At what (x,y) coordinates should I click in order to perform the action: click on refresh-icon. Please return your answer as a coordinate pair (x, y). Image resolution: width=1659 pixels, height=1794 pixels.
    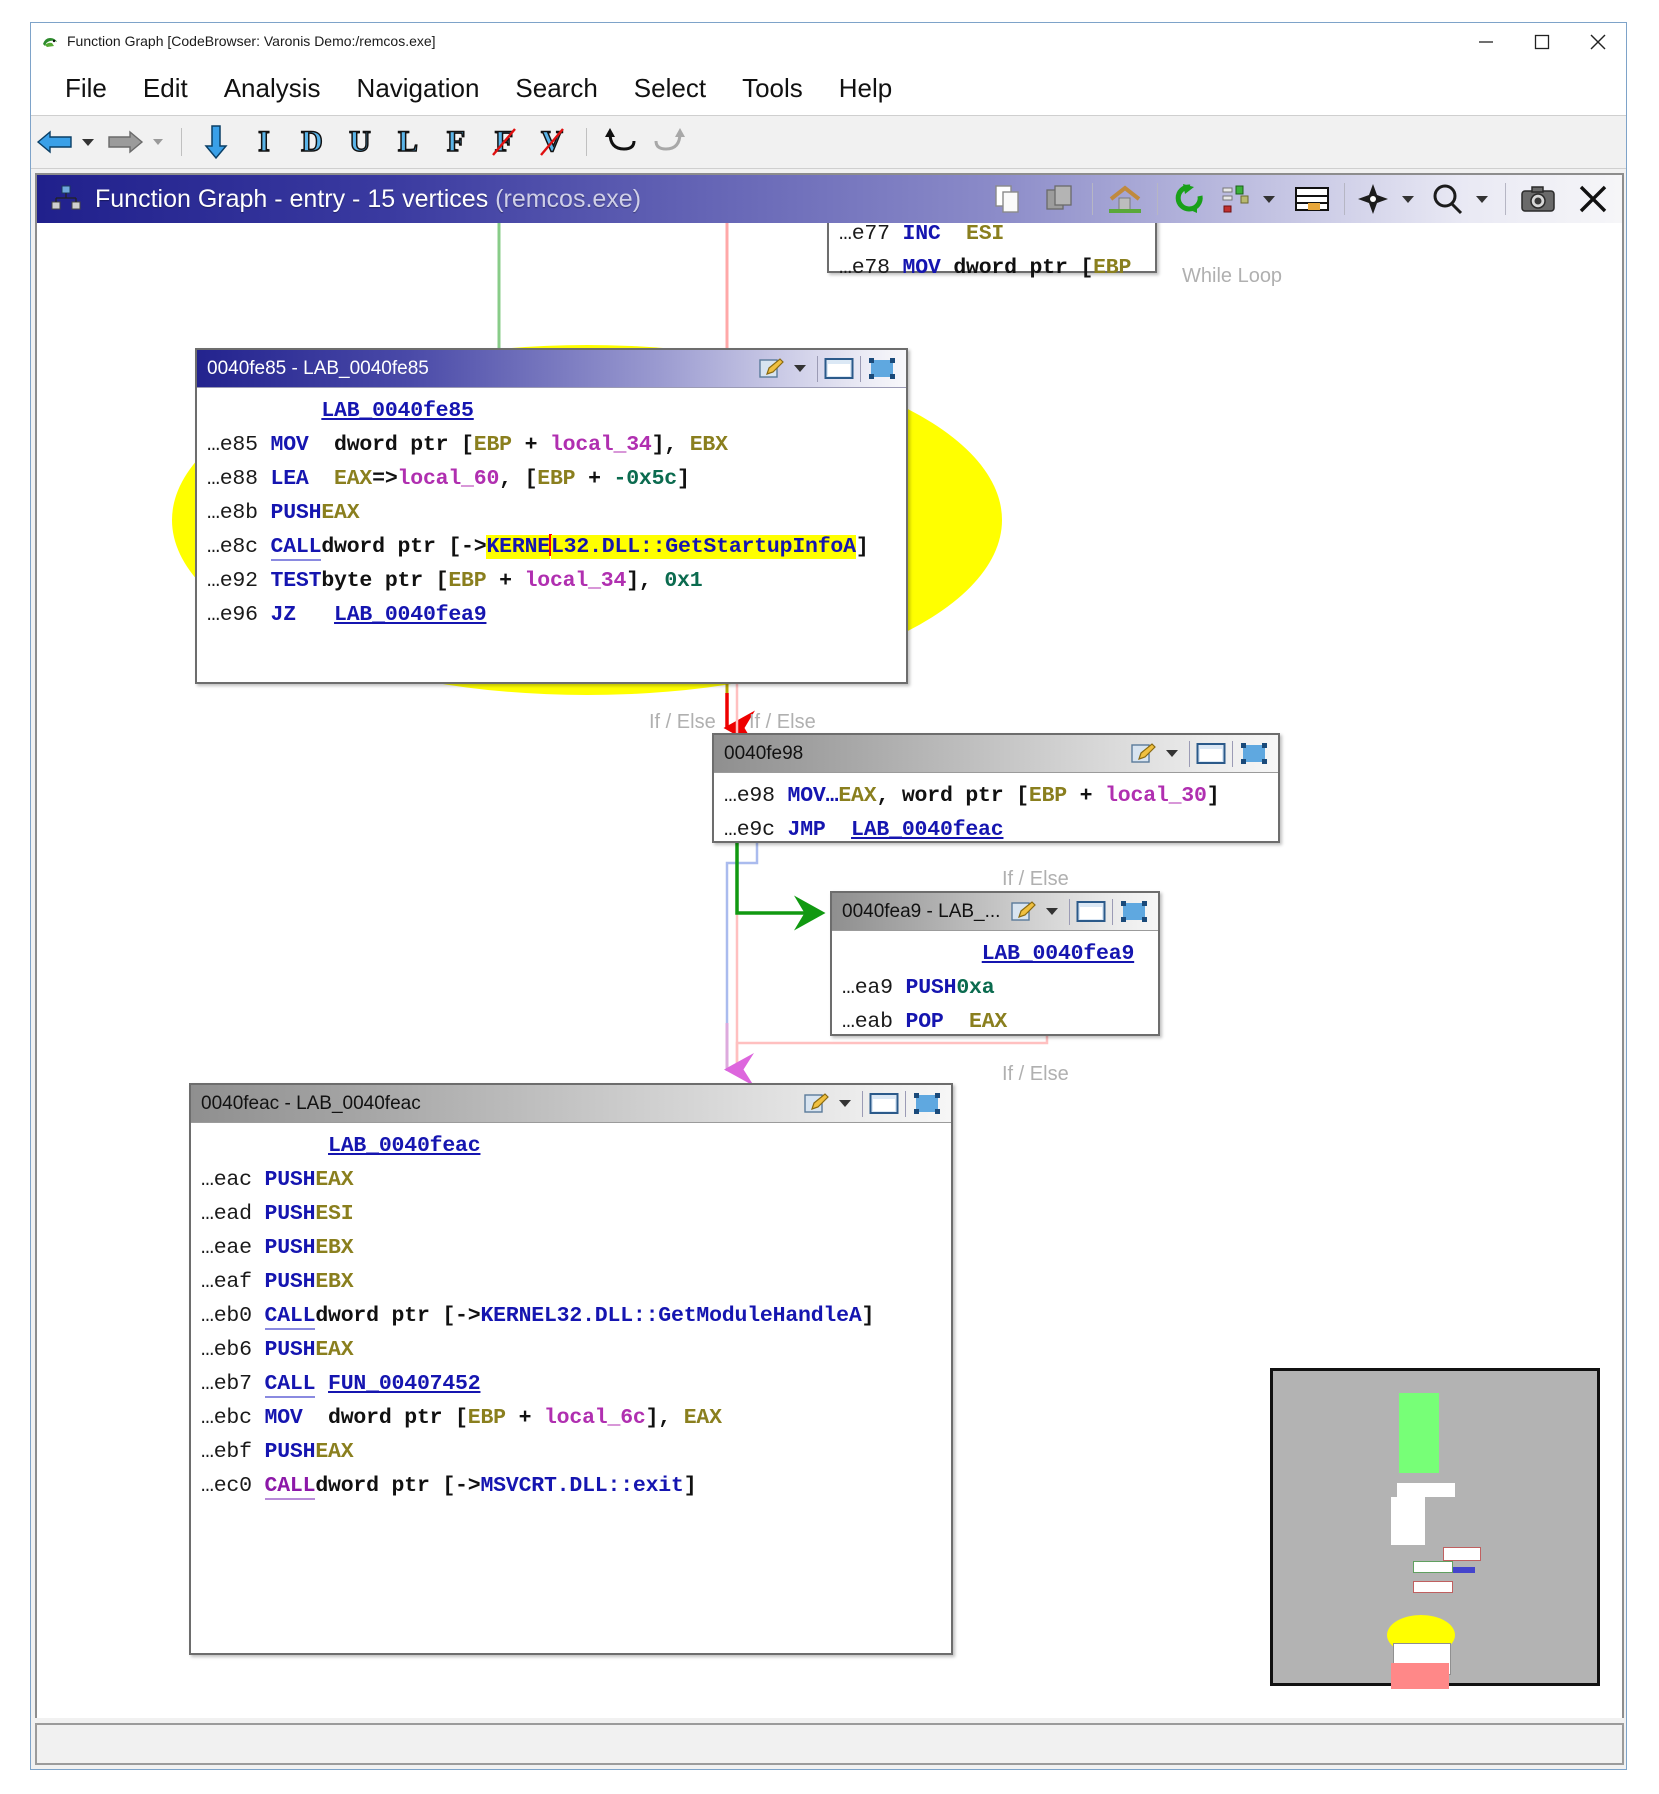
    Looking at the image, I should click on (1190, 199).